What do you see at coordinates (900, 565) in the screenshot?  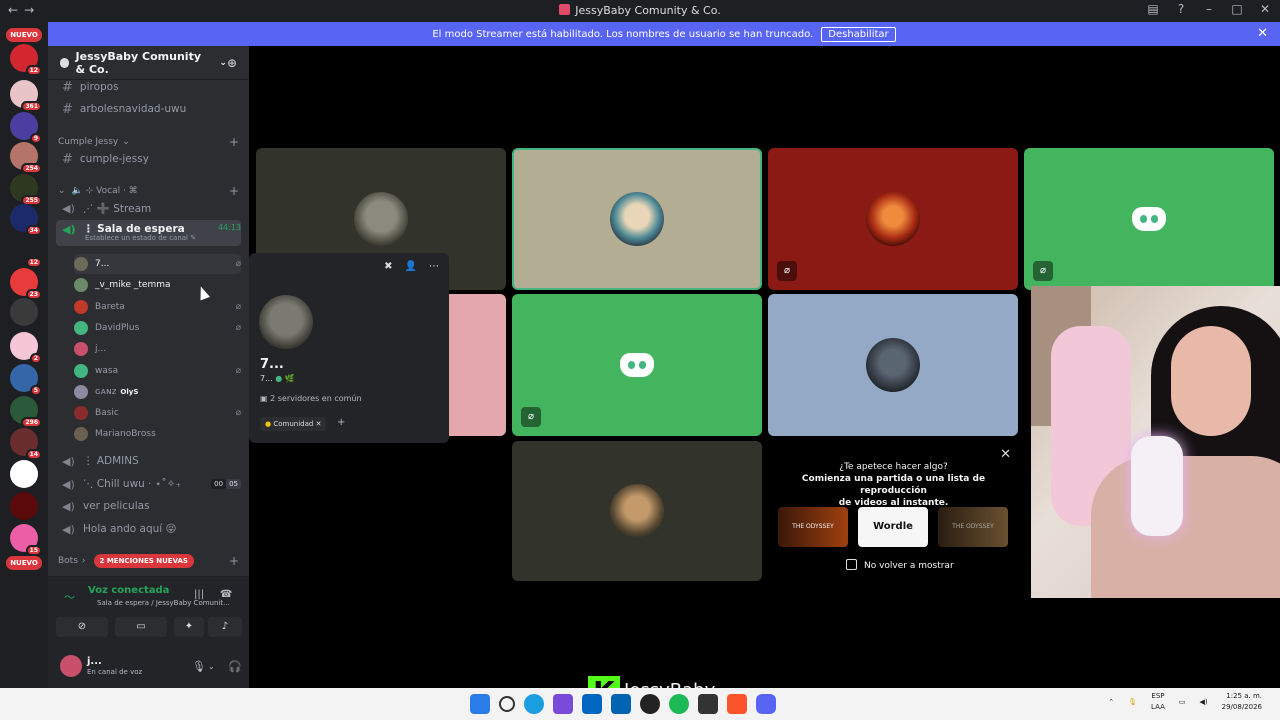 I see `dont-show-again-checkbox: No volver a mostrar` at bounding box center [900, 565].